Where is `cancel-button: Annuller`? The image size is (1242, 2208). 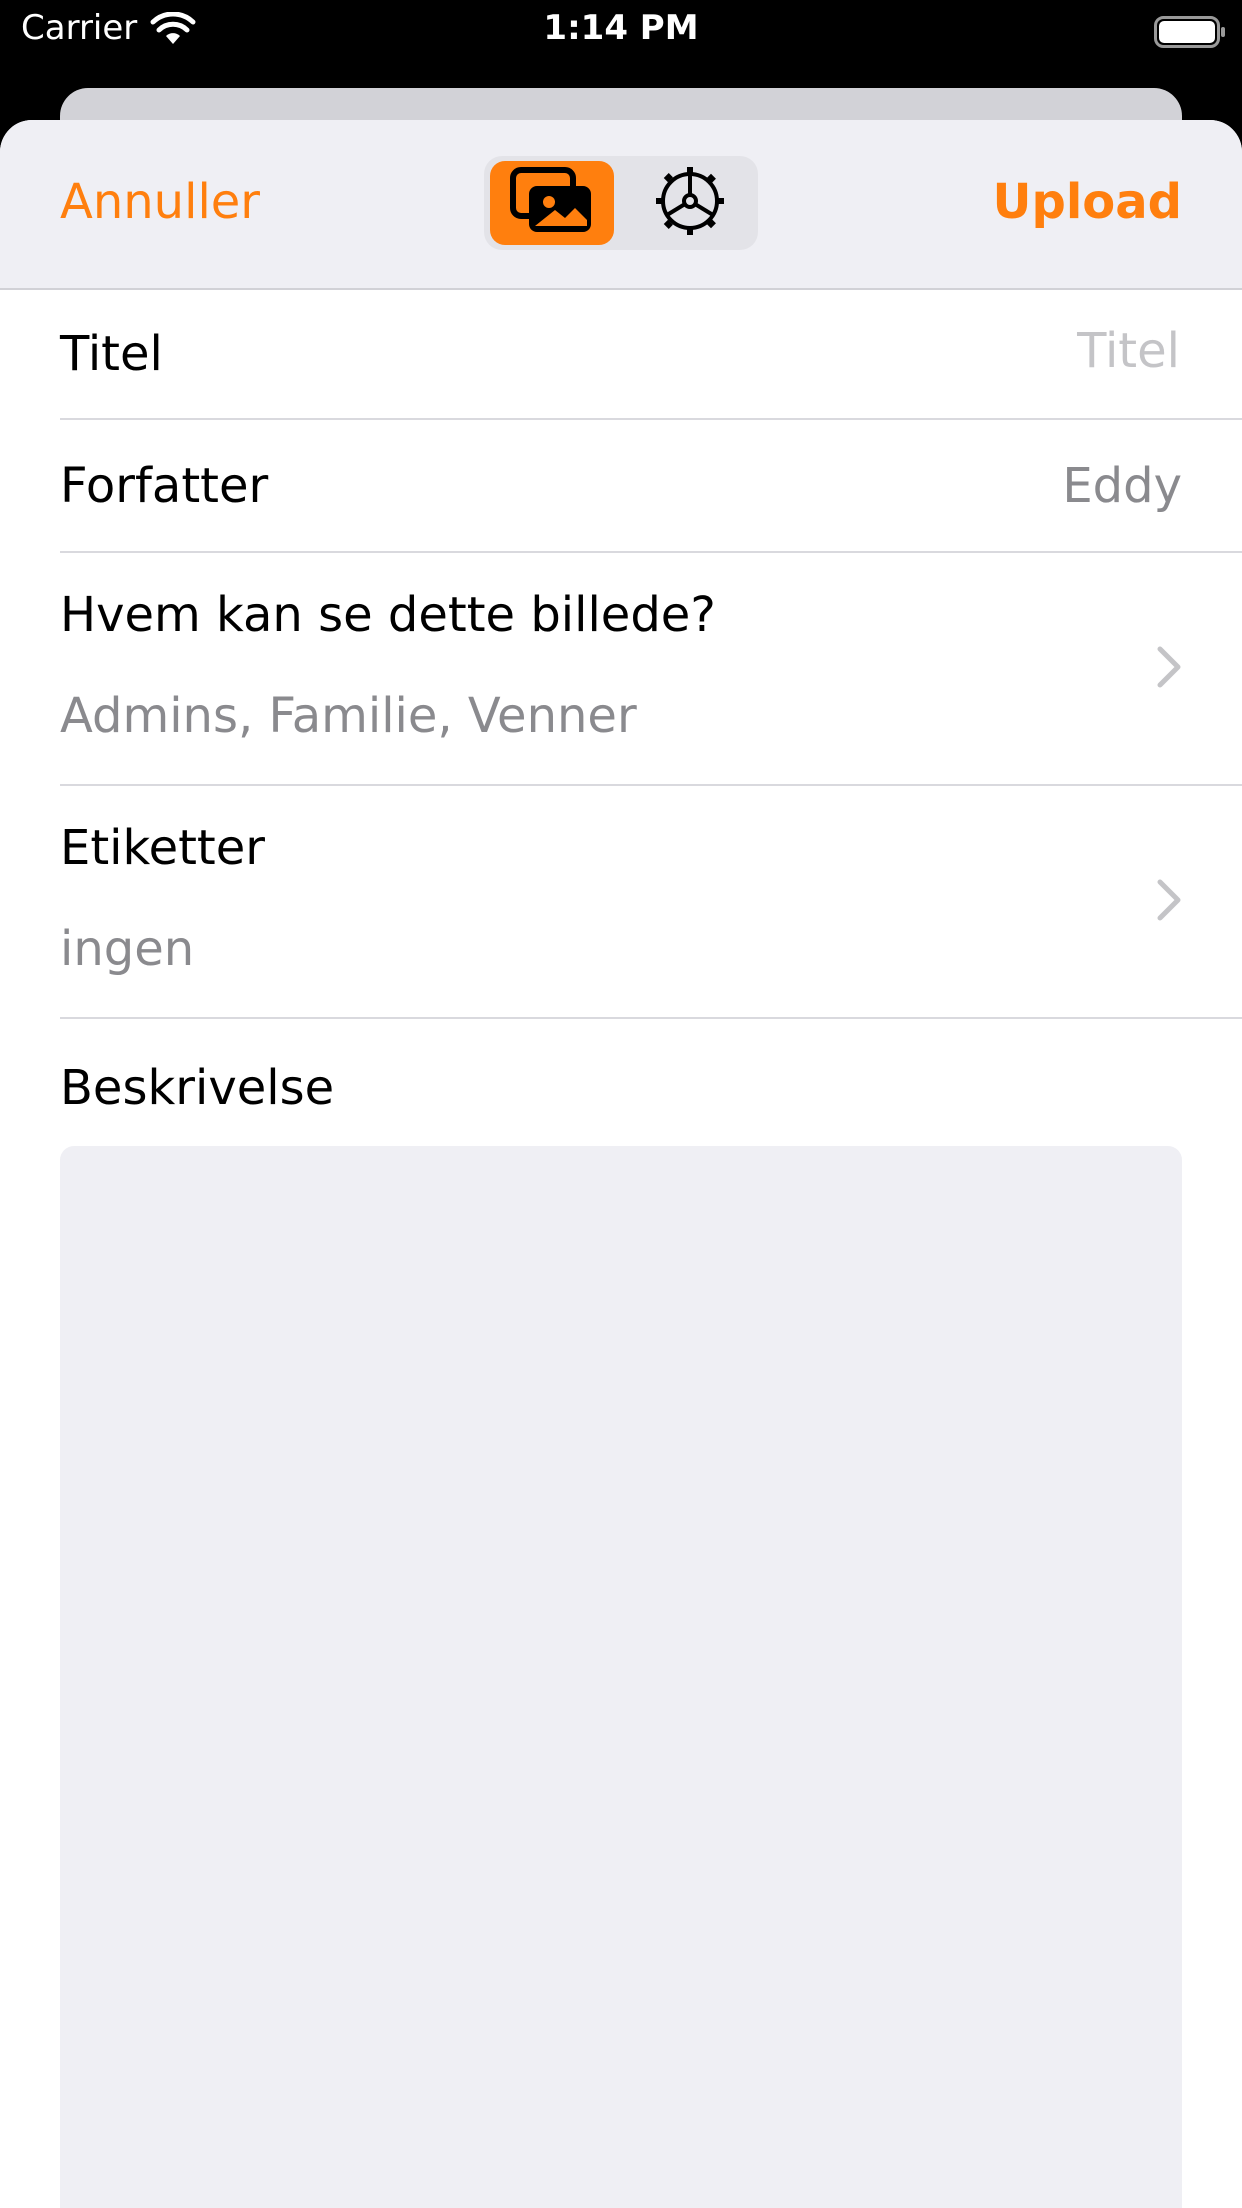
cancel-button: Annuller is located at coordinates (160, 202).